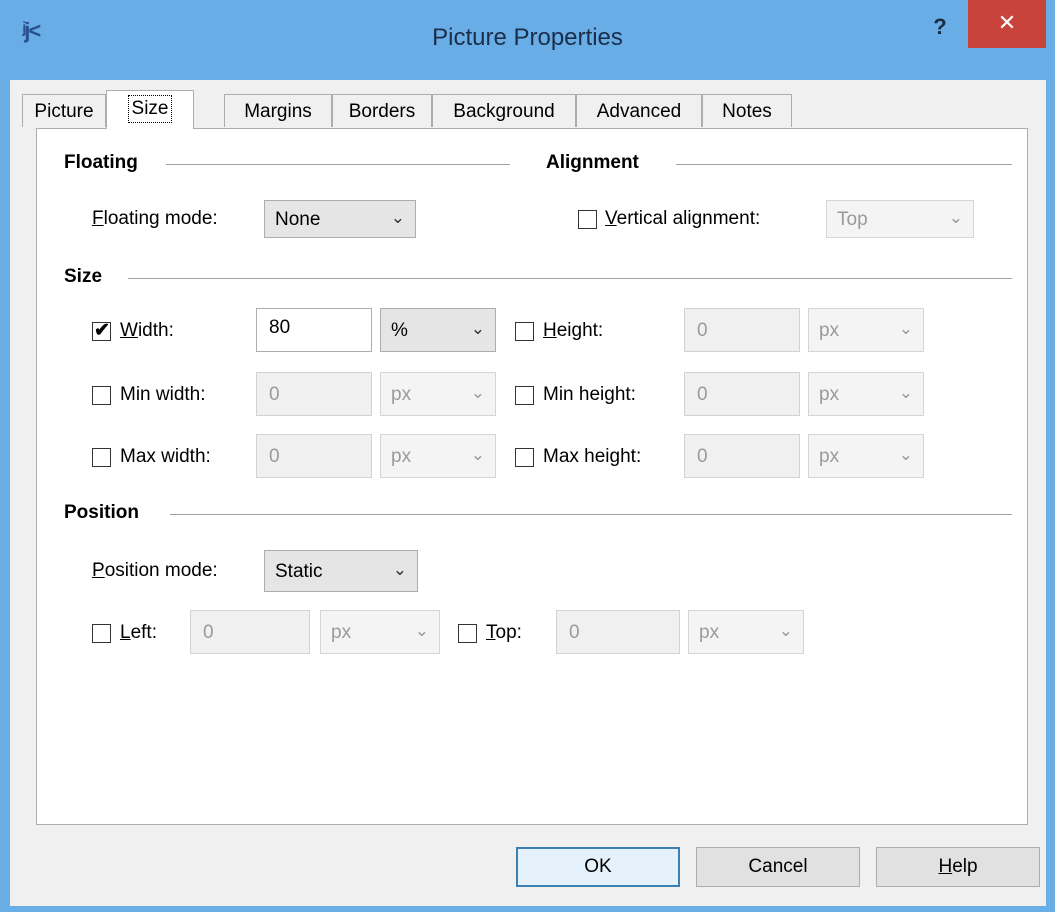  What do you see at coordinates (101, 162) in the screenshot?
I see `floating-section-title: Floating` at bounding box center [101, 162].